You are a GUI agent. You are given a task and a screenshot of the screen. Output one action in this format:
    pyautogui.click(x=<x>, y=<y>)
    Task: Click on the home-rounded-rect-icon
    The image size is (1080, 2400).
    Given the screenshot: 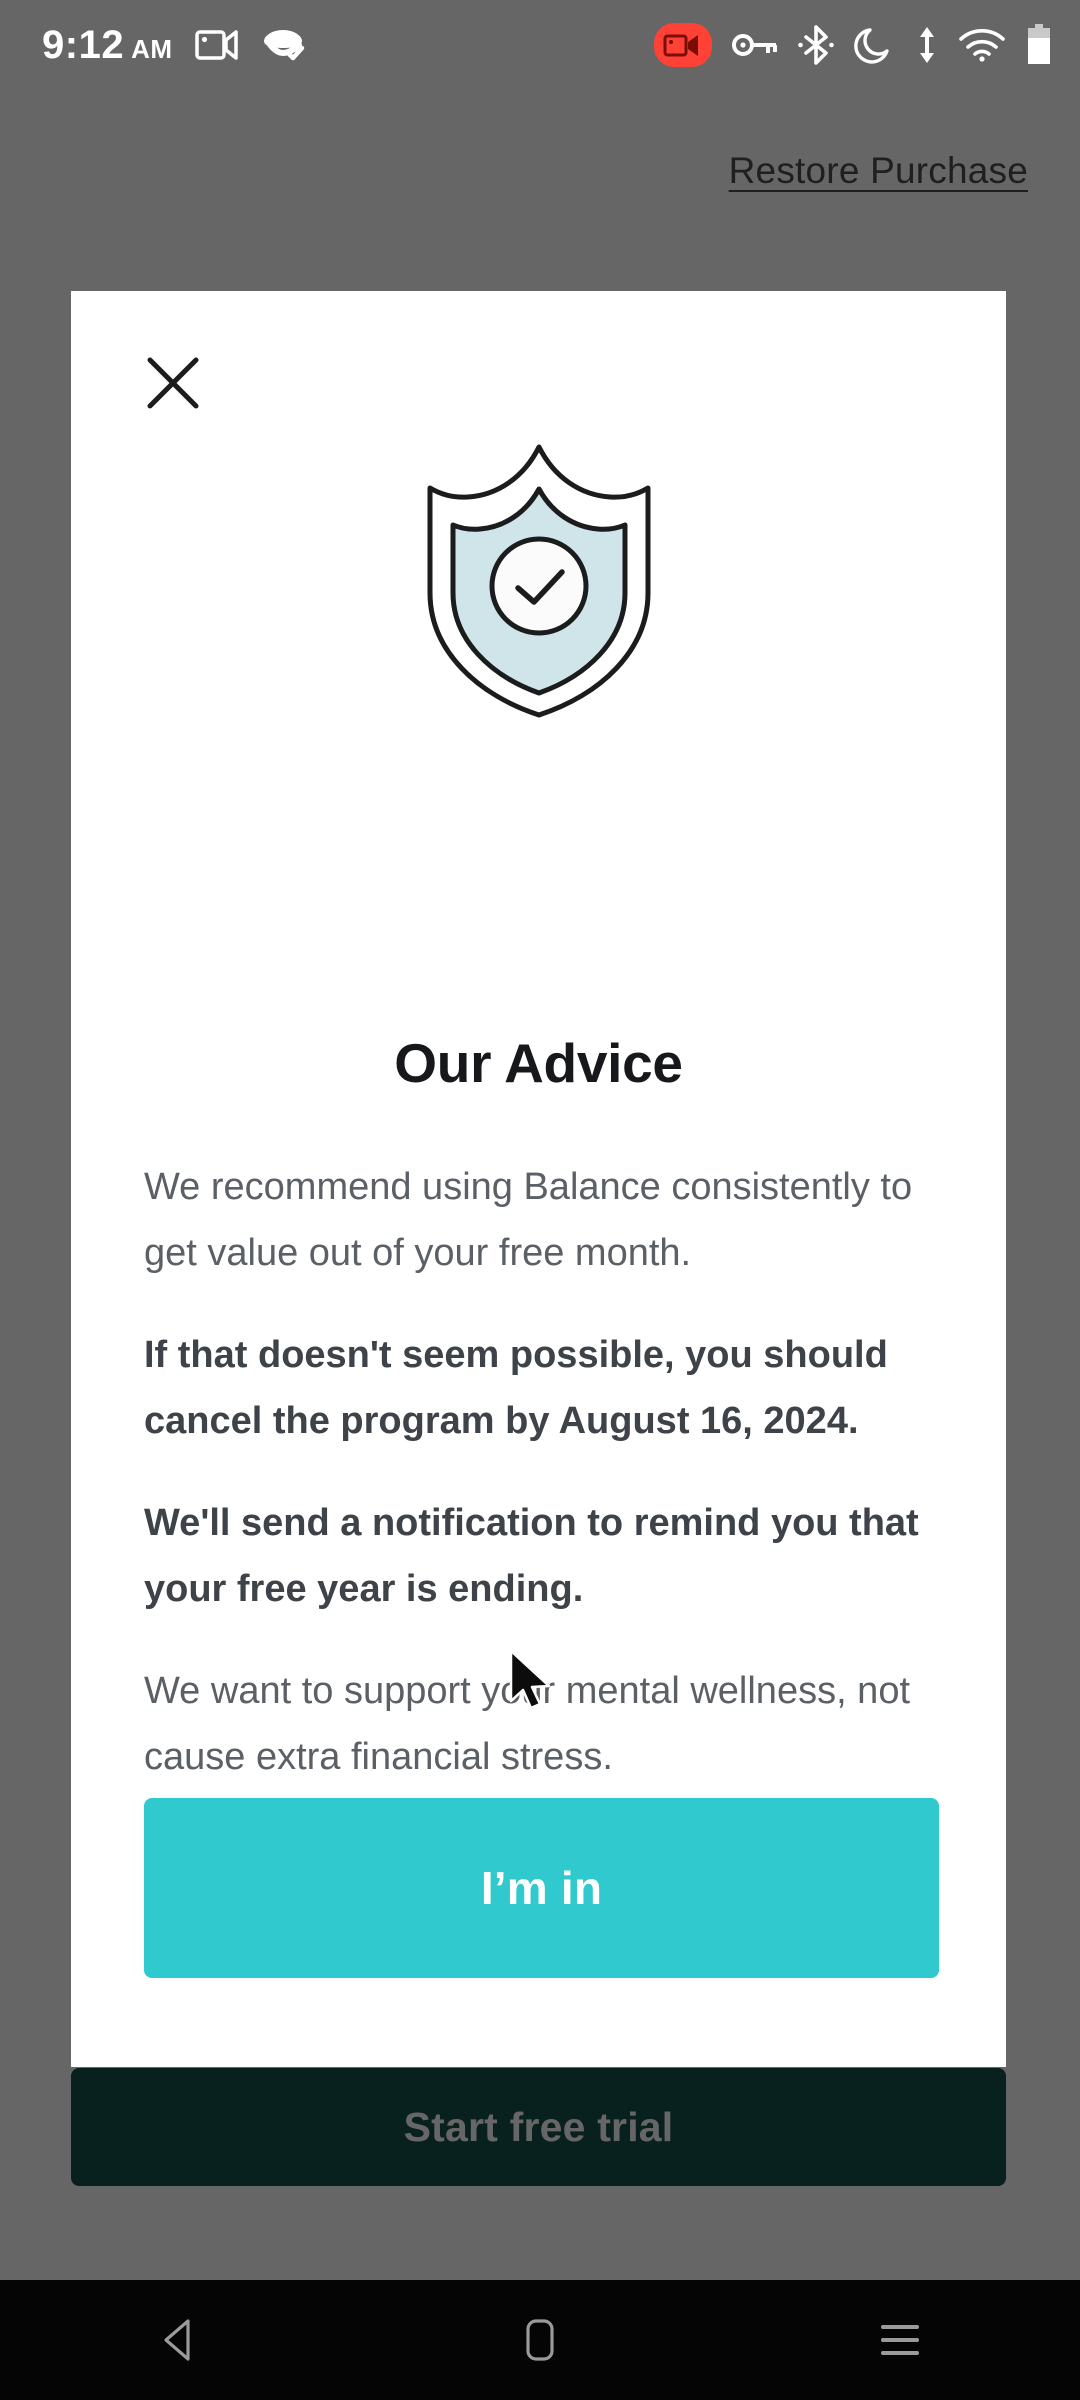 What is the action you would take?
    pyautogui.click(x=540, y=2340)
    